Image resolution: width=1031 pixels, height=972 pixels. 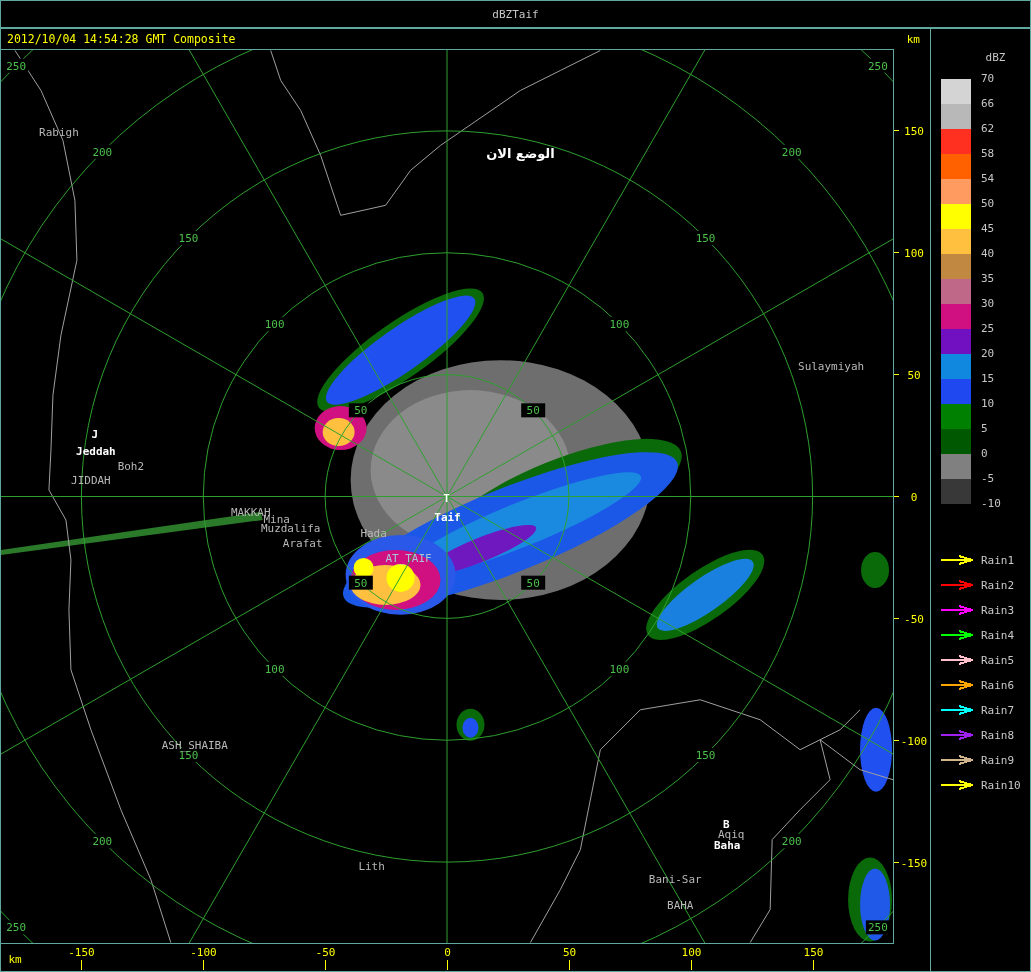 What do you see at coordinates (998, 735) in the screenshot?
I see `track-label: Rain8` at bounding box center [998, 735].